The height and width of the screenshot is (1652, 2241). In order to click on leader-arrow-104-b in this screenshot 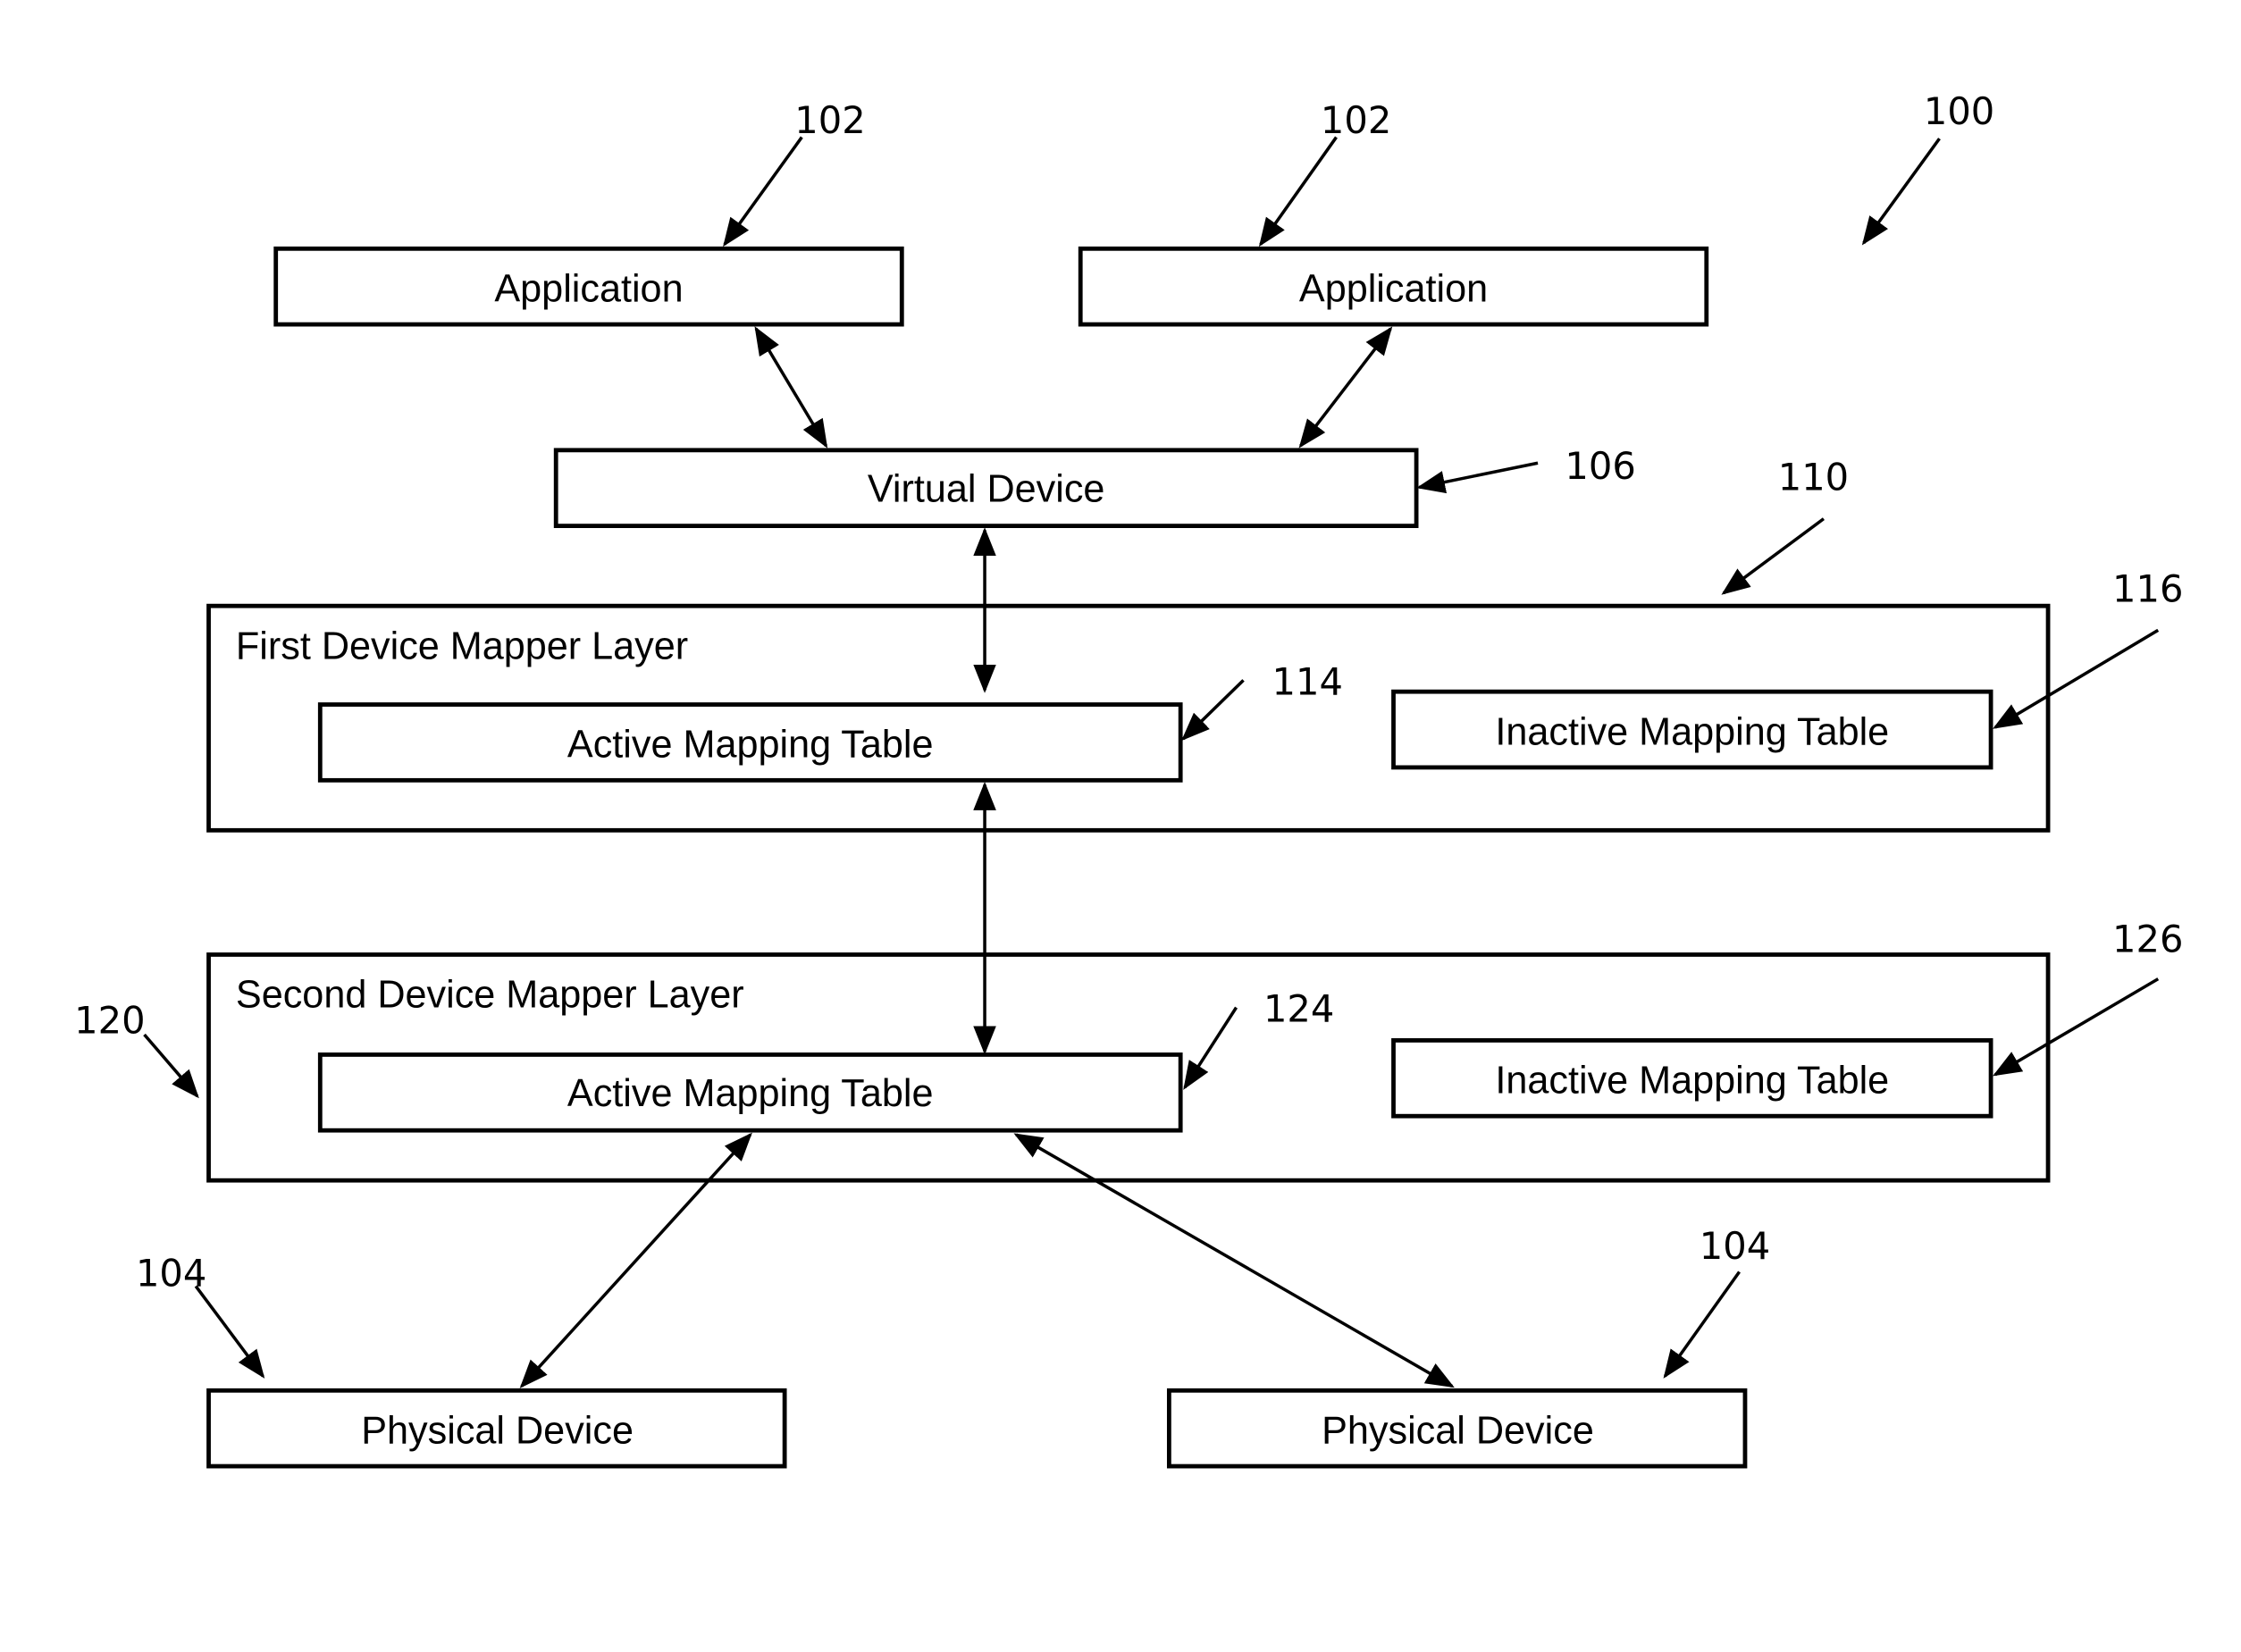, I will do `click(1702, 1324)`.